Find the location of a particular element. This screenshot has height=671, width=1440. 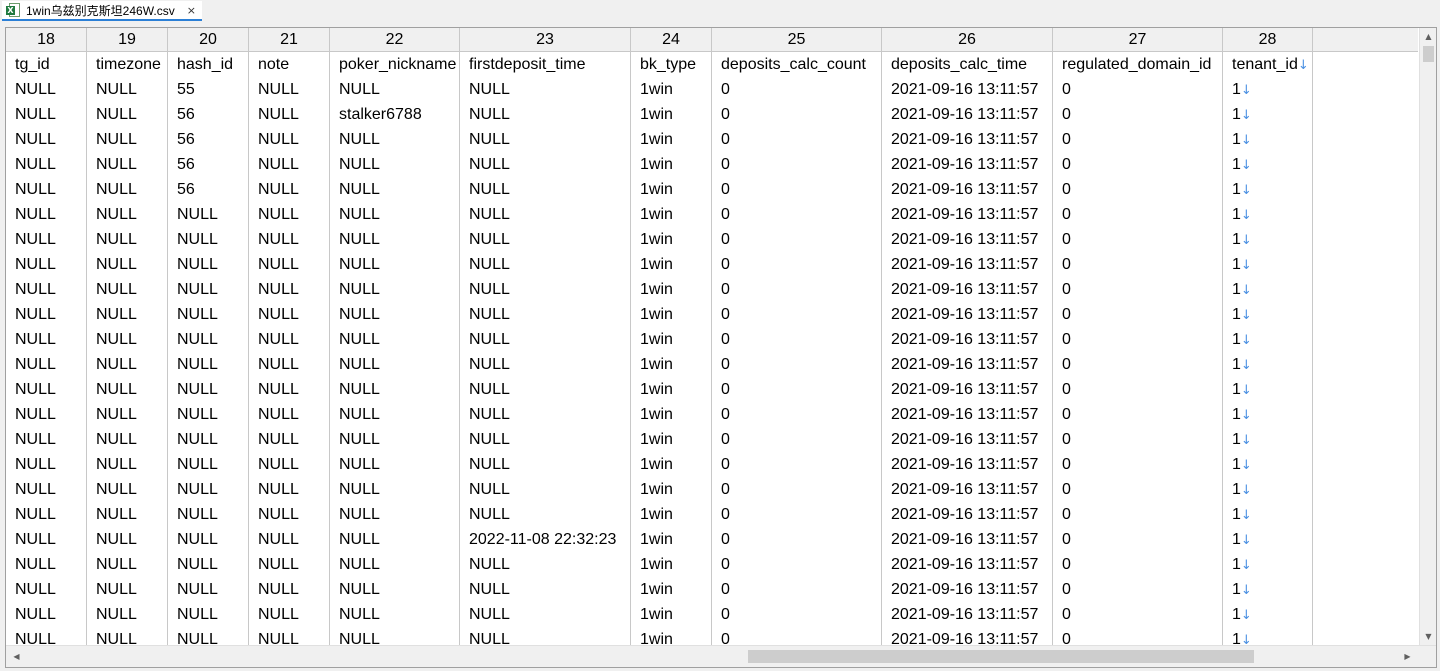

field-name-cell: hash_id is located at coordinates (208, 64).